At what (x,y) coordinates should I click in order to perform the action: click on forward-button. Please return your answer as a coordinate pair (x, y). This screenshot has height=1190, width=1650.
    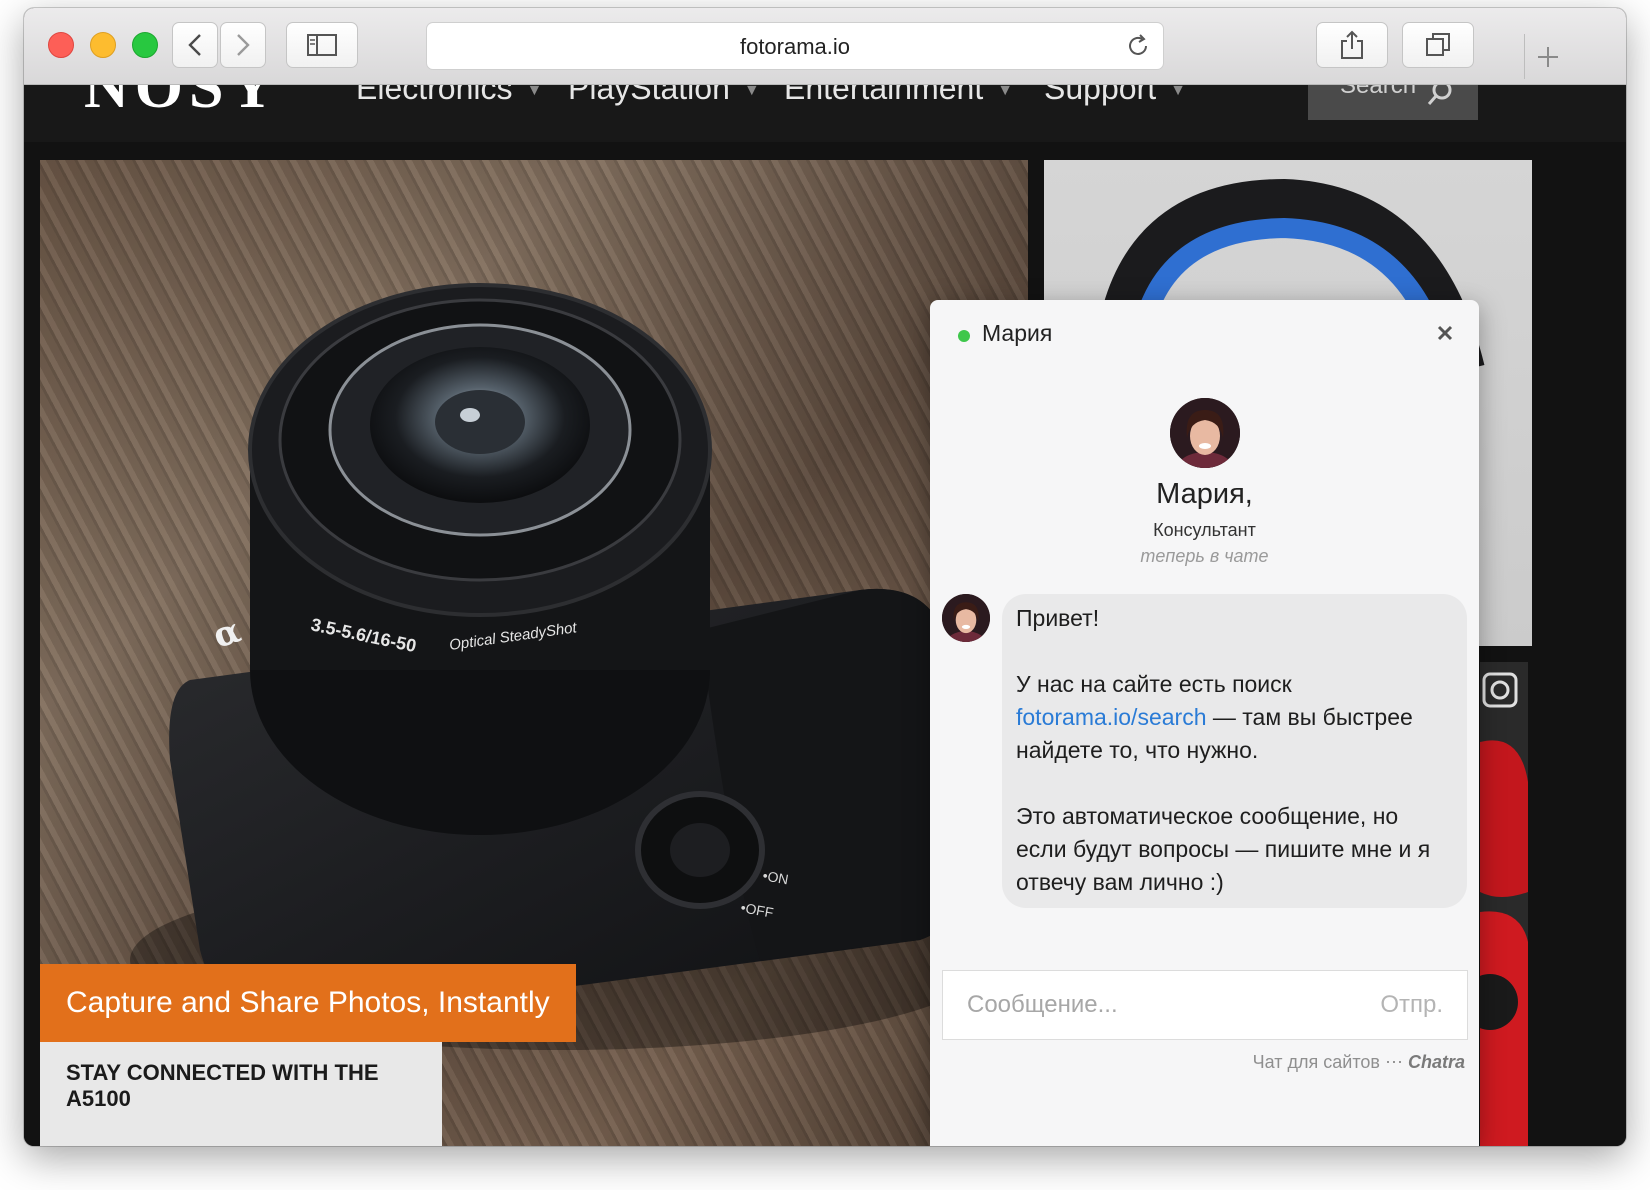
    Looking at the image, I should click on (243, 45).